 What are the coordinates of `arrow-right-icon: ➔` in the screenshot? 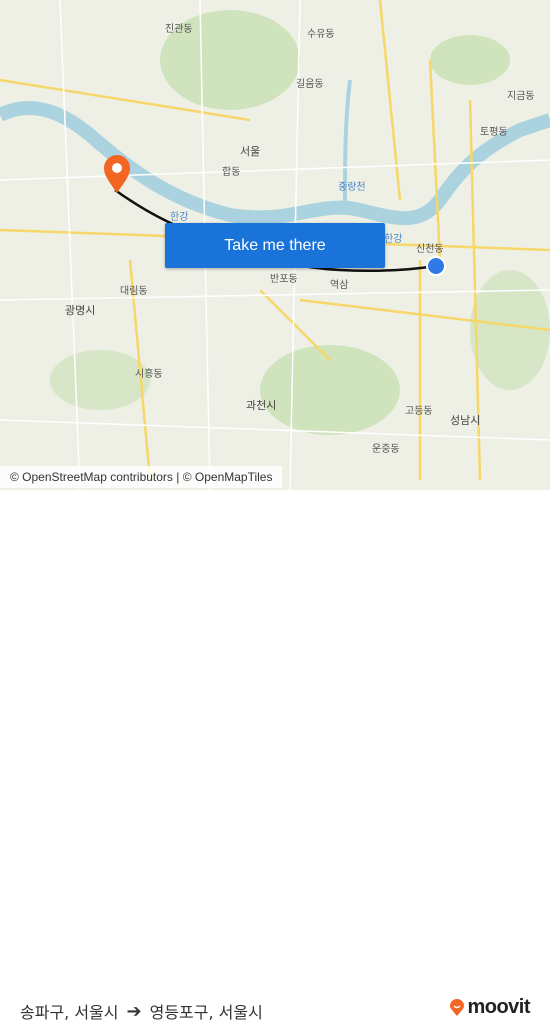 It's located at (134, 1011).